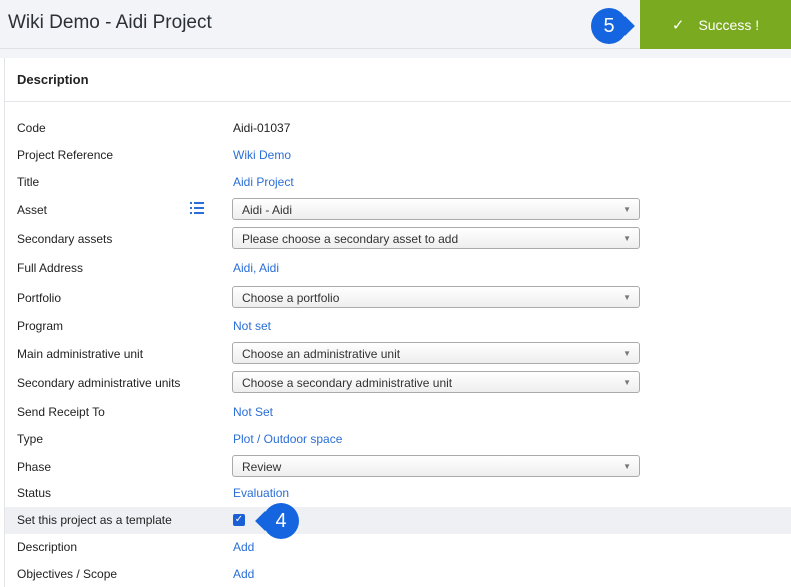 This screenshot has height=587, width=791. Describe the element at coordinates (80, 354) in the screenshot. I see `main-admin-unit-label: Main administrative unit` at that location.